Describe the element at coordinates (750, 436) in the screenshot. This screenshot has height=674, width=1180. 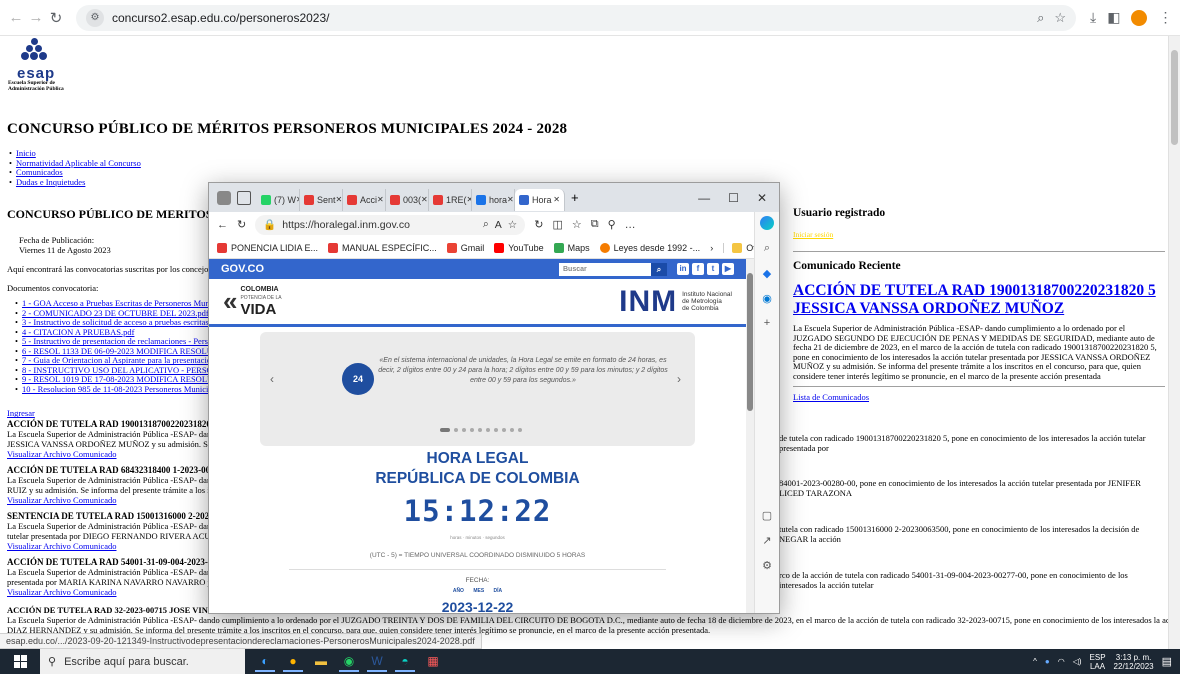
I see `edge-scrollbar` at that location.